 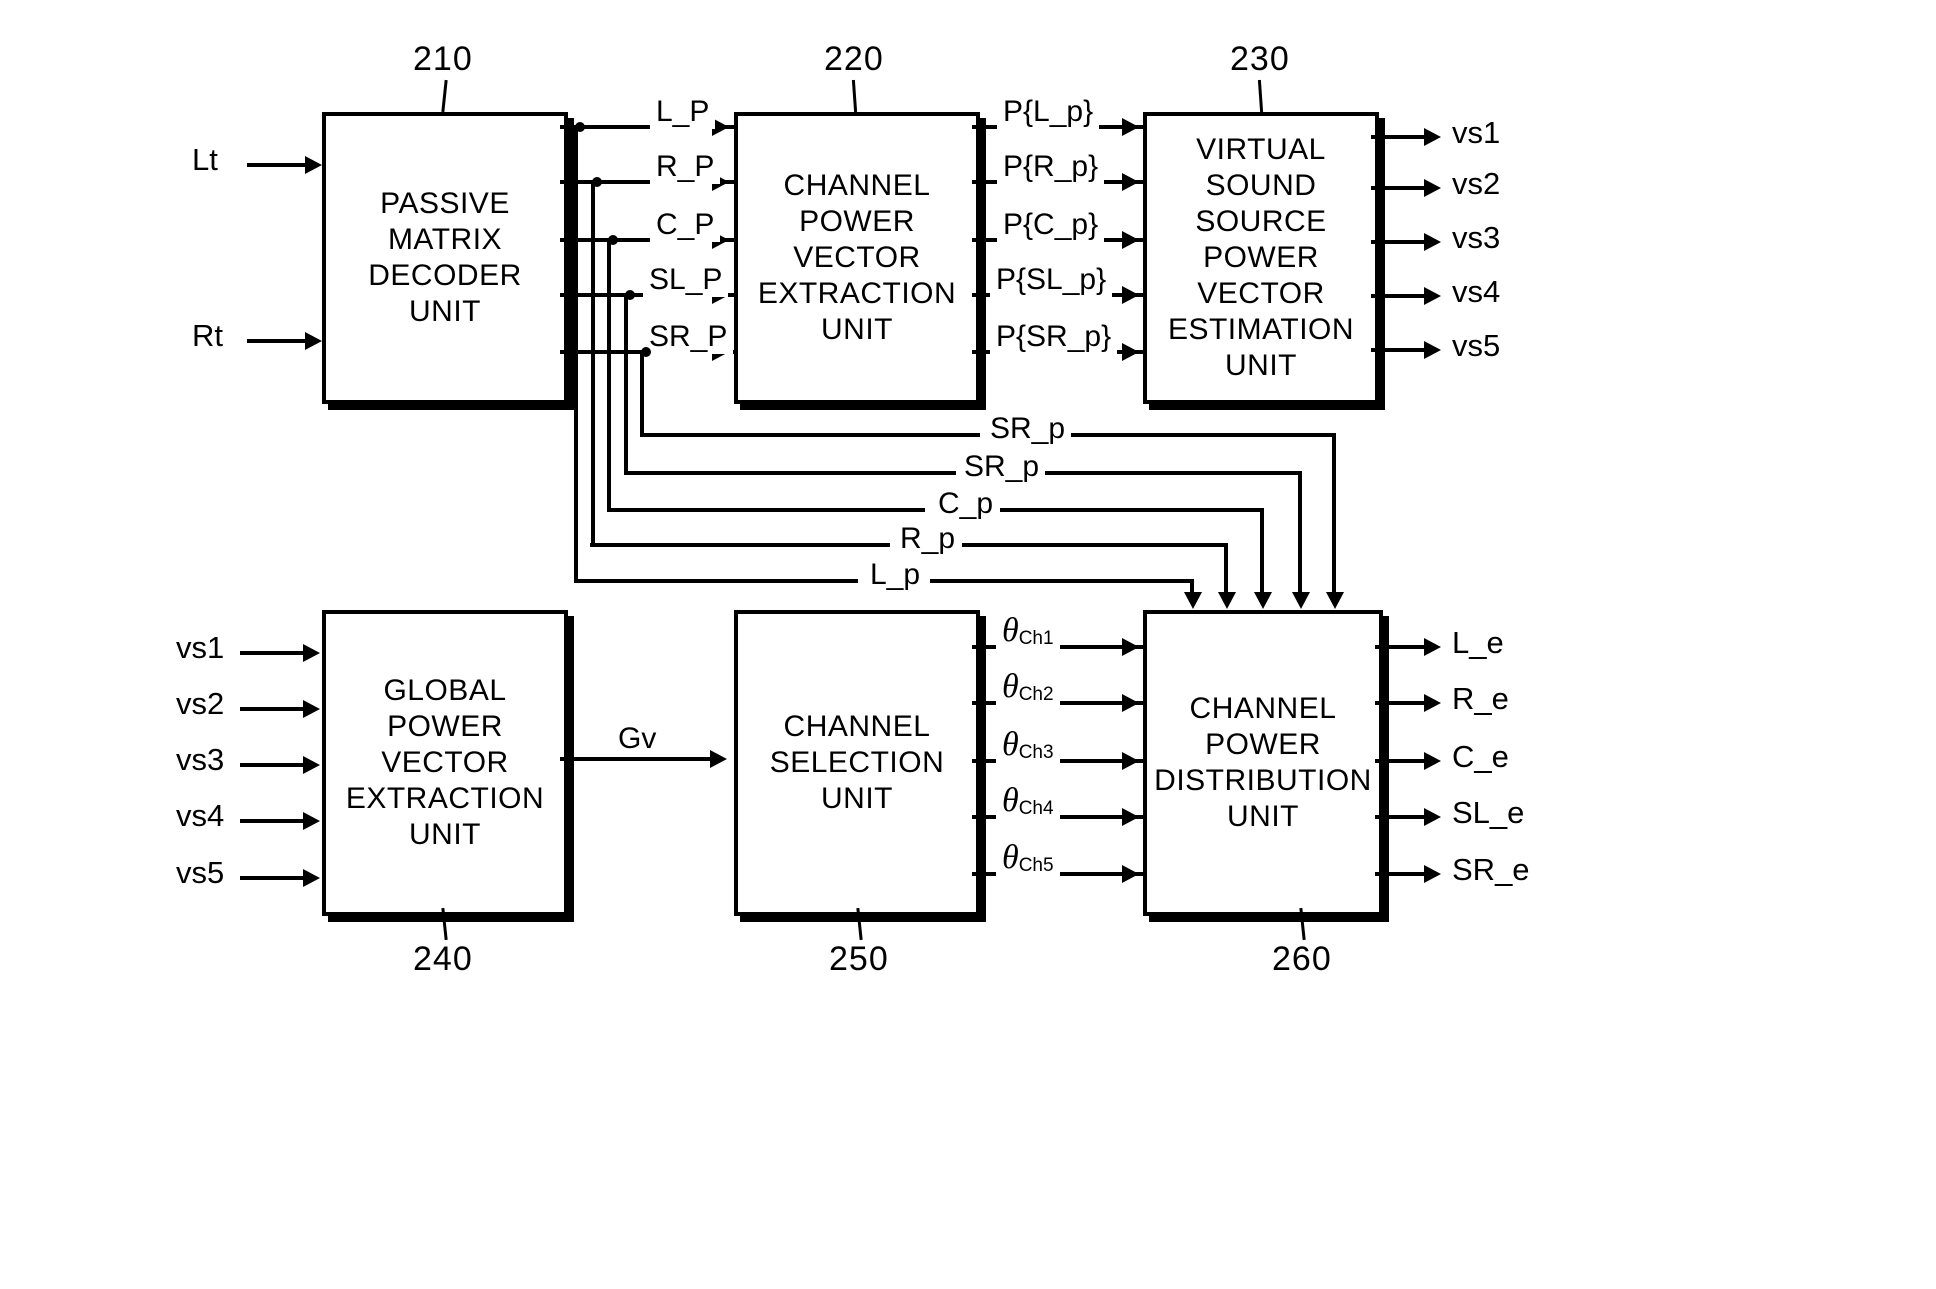 I want to click on block-240-line-5: UNIT, so click(x=444, y=834).